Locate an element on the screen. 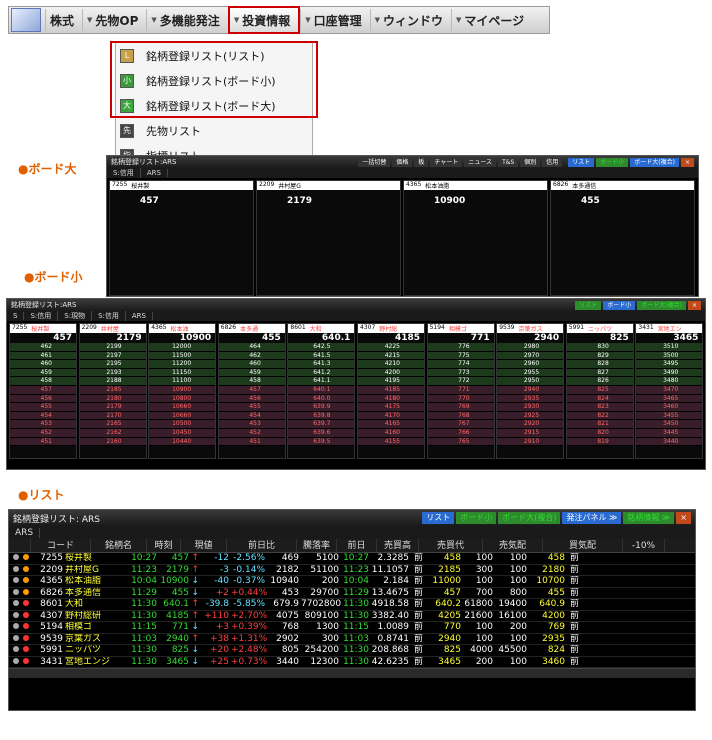 Image resolution: width=712 pixels, height=740 pixels. board-small-view-button-1: ボード小 is located at coordinates (619, 305).